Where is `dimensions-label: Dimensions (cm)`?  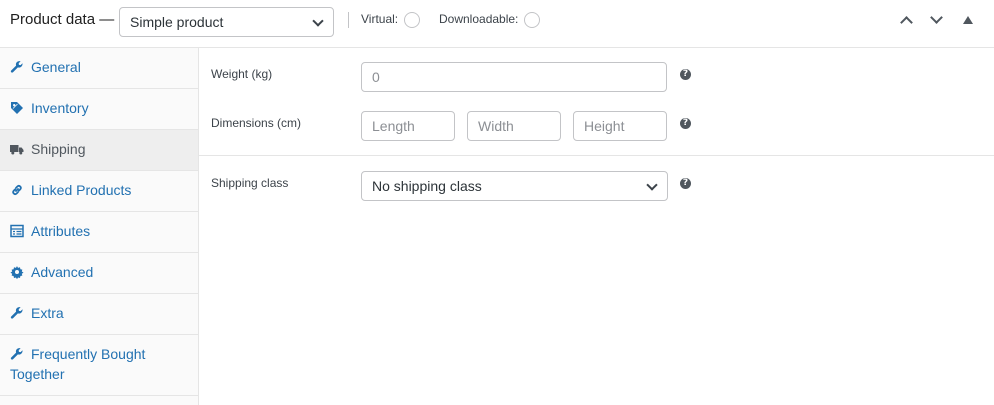
dimensions-label: Dimensions (cm) is located at coordinates (256, 123).